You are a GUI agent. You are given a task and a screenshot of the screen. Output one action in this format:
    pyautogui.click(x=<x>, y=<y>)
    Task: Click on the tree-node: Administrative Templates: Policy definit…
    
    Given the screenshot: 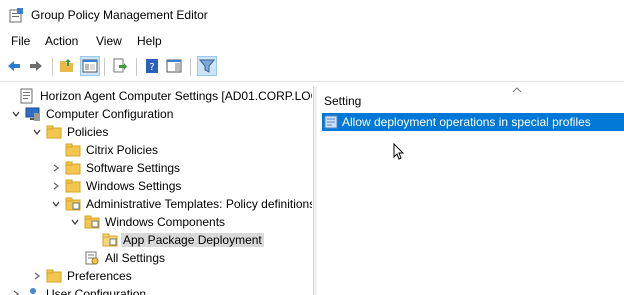 What is the action you would take?
    pyautogui.click(x=181, y=204)
    